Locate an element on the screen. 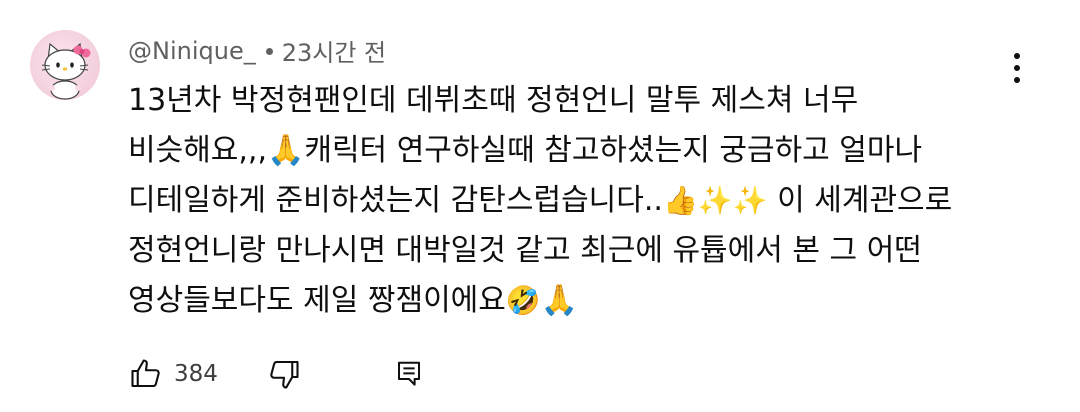 This screenshot has height=412, width=1080. comment-line: 비슷해요,,,🙏캐릭터 연구하실때 참고하셨는지 궁금하고 얼마나 is located at coordinates (525, 150).